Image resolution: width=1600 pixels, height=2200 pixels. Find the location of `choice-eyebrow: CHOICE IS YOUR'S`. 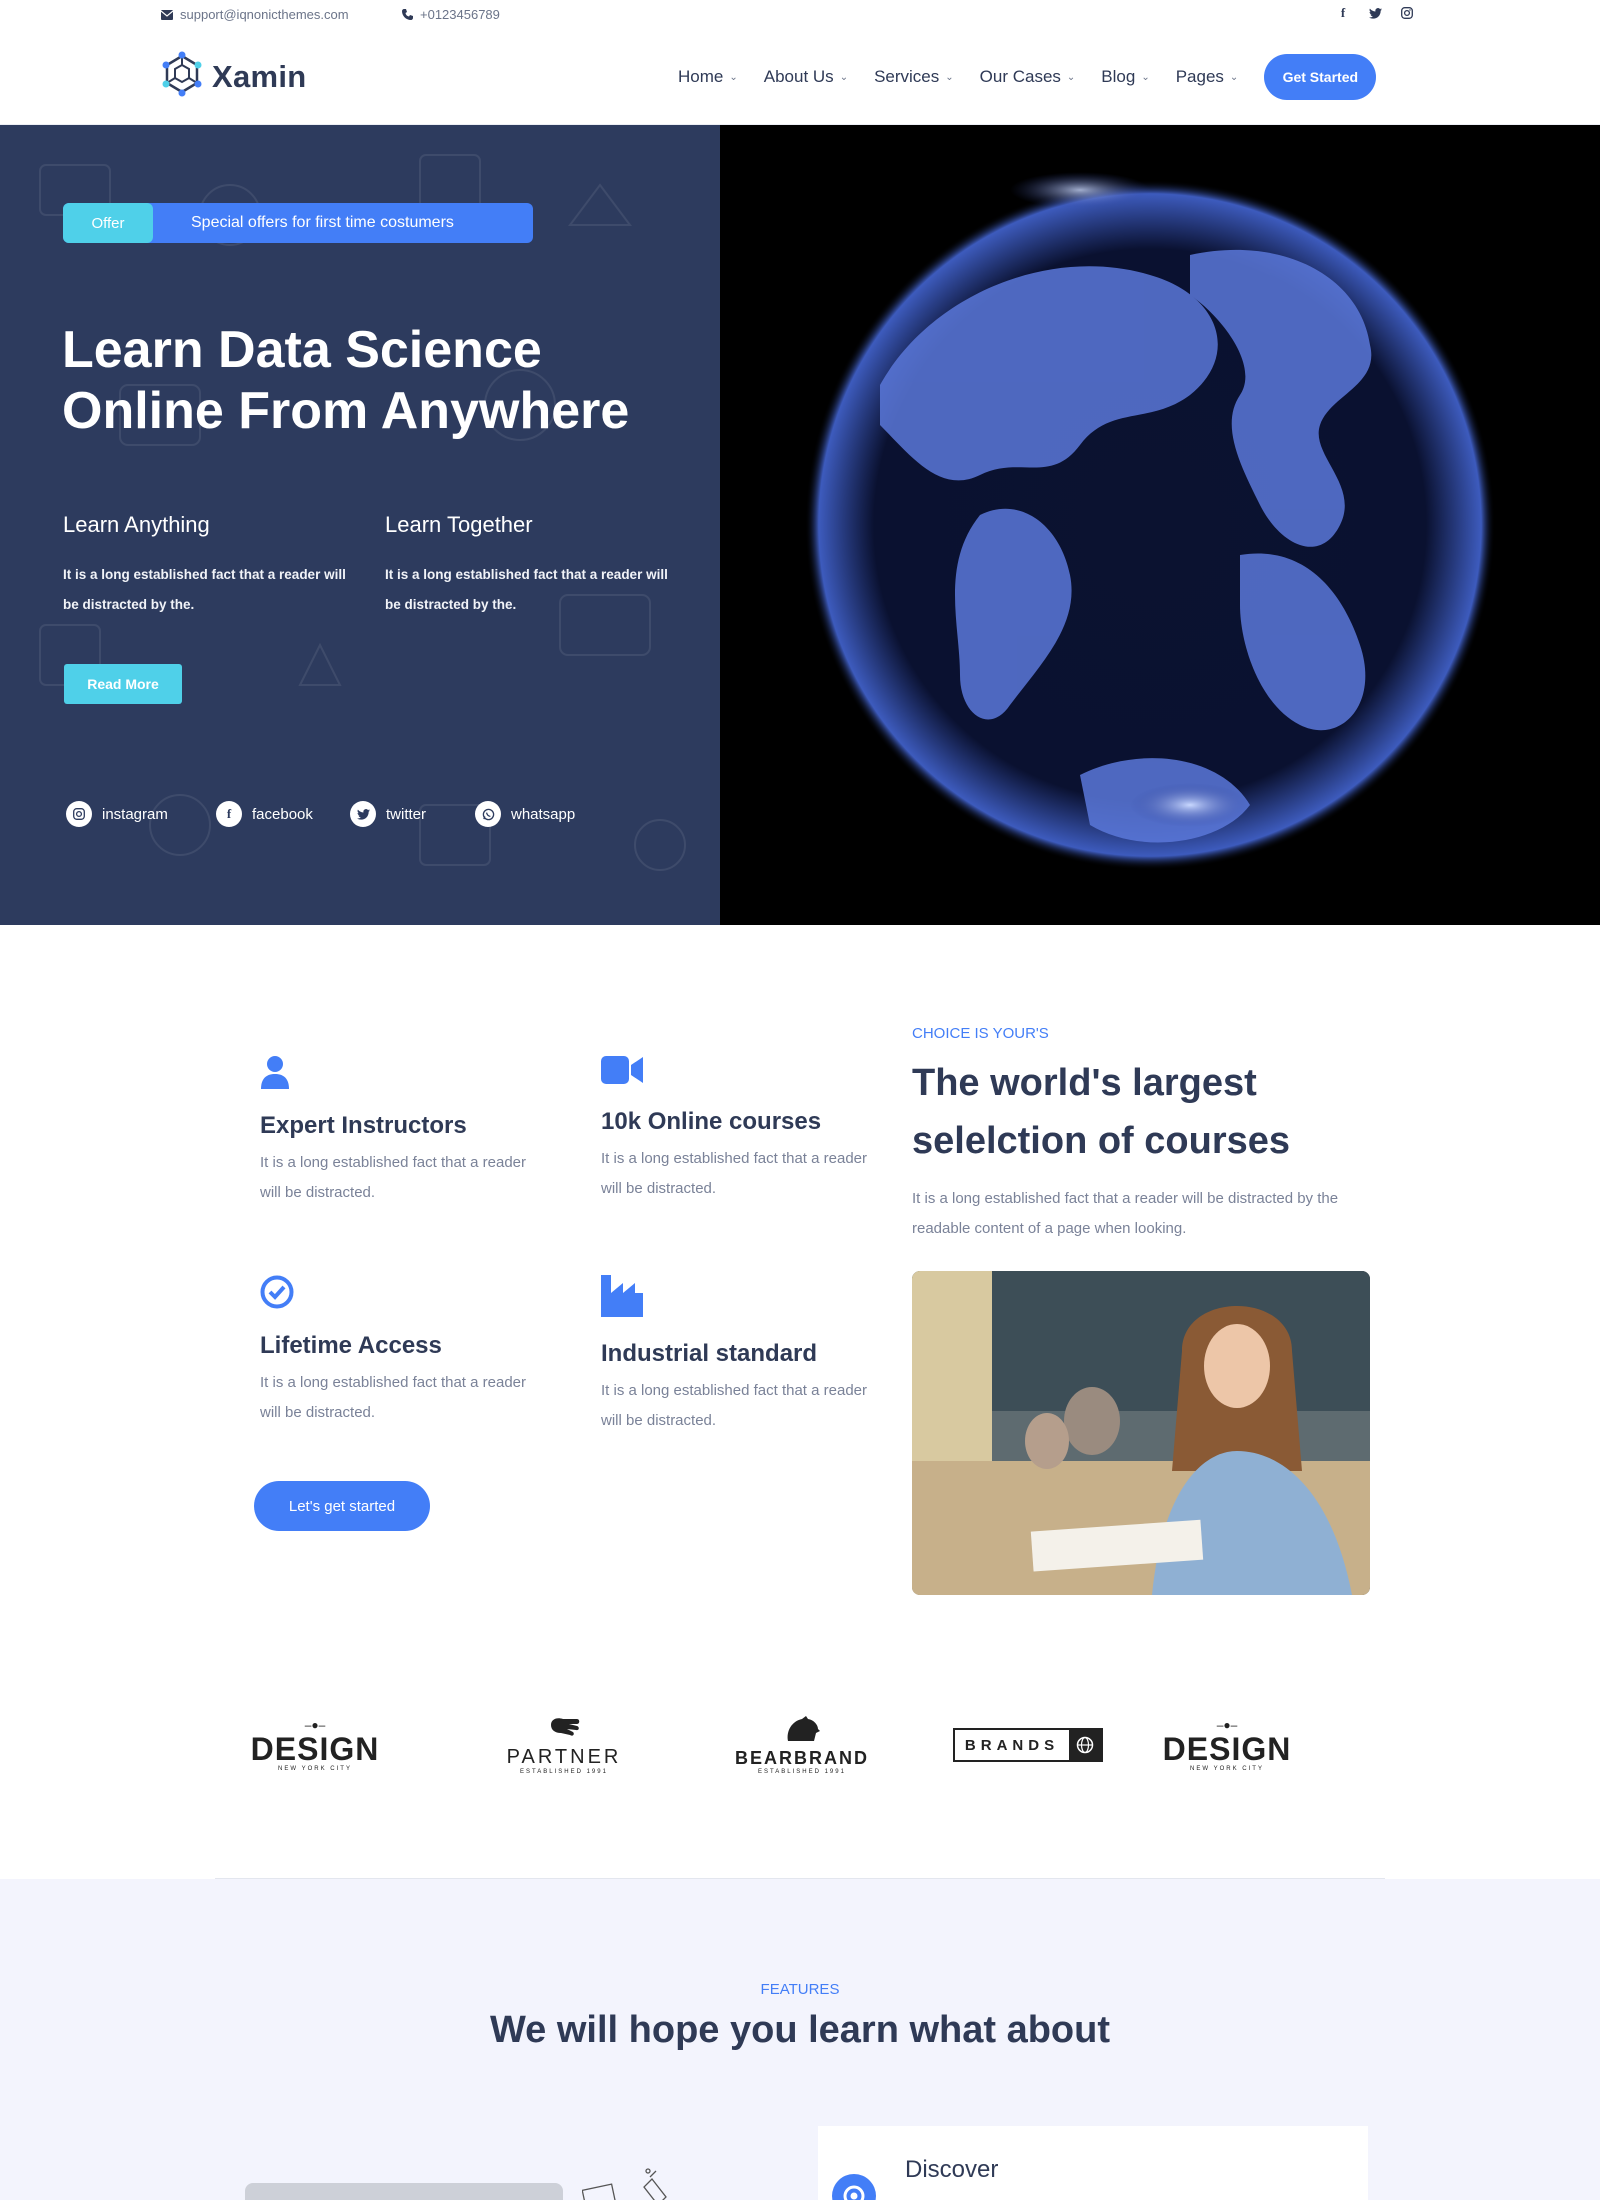

choice-eyebrow: CHOICE IS YOUR'S is located at coordinates (980, 1033).